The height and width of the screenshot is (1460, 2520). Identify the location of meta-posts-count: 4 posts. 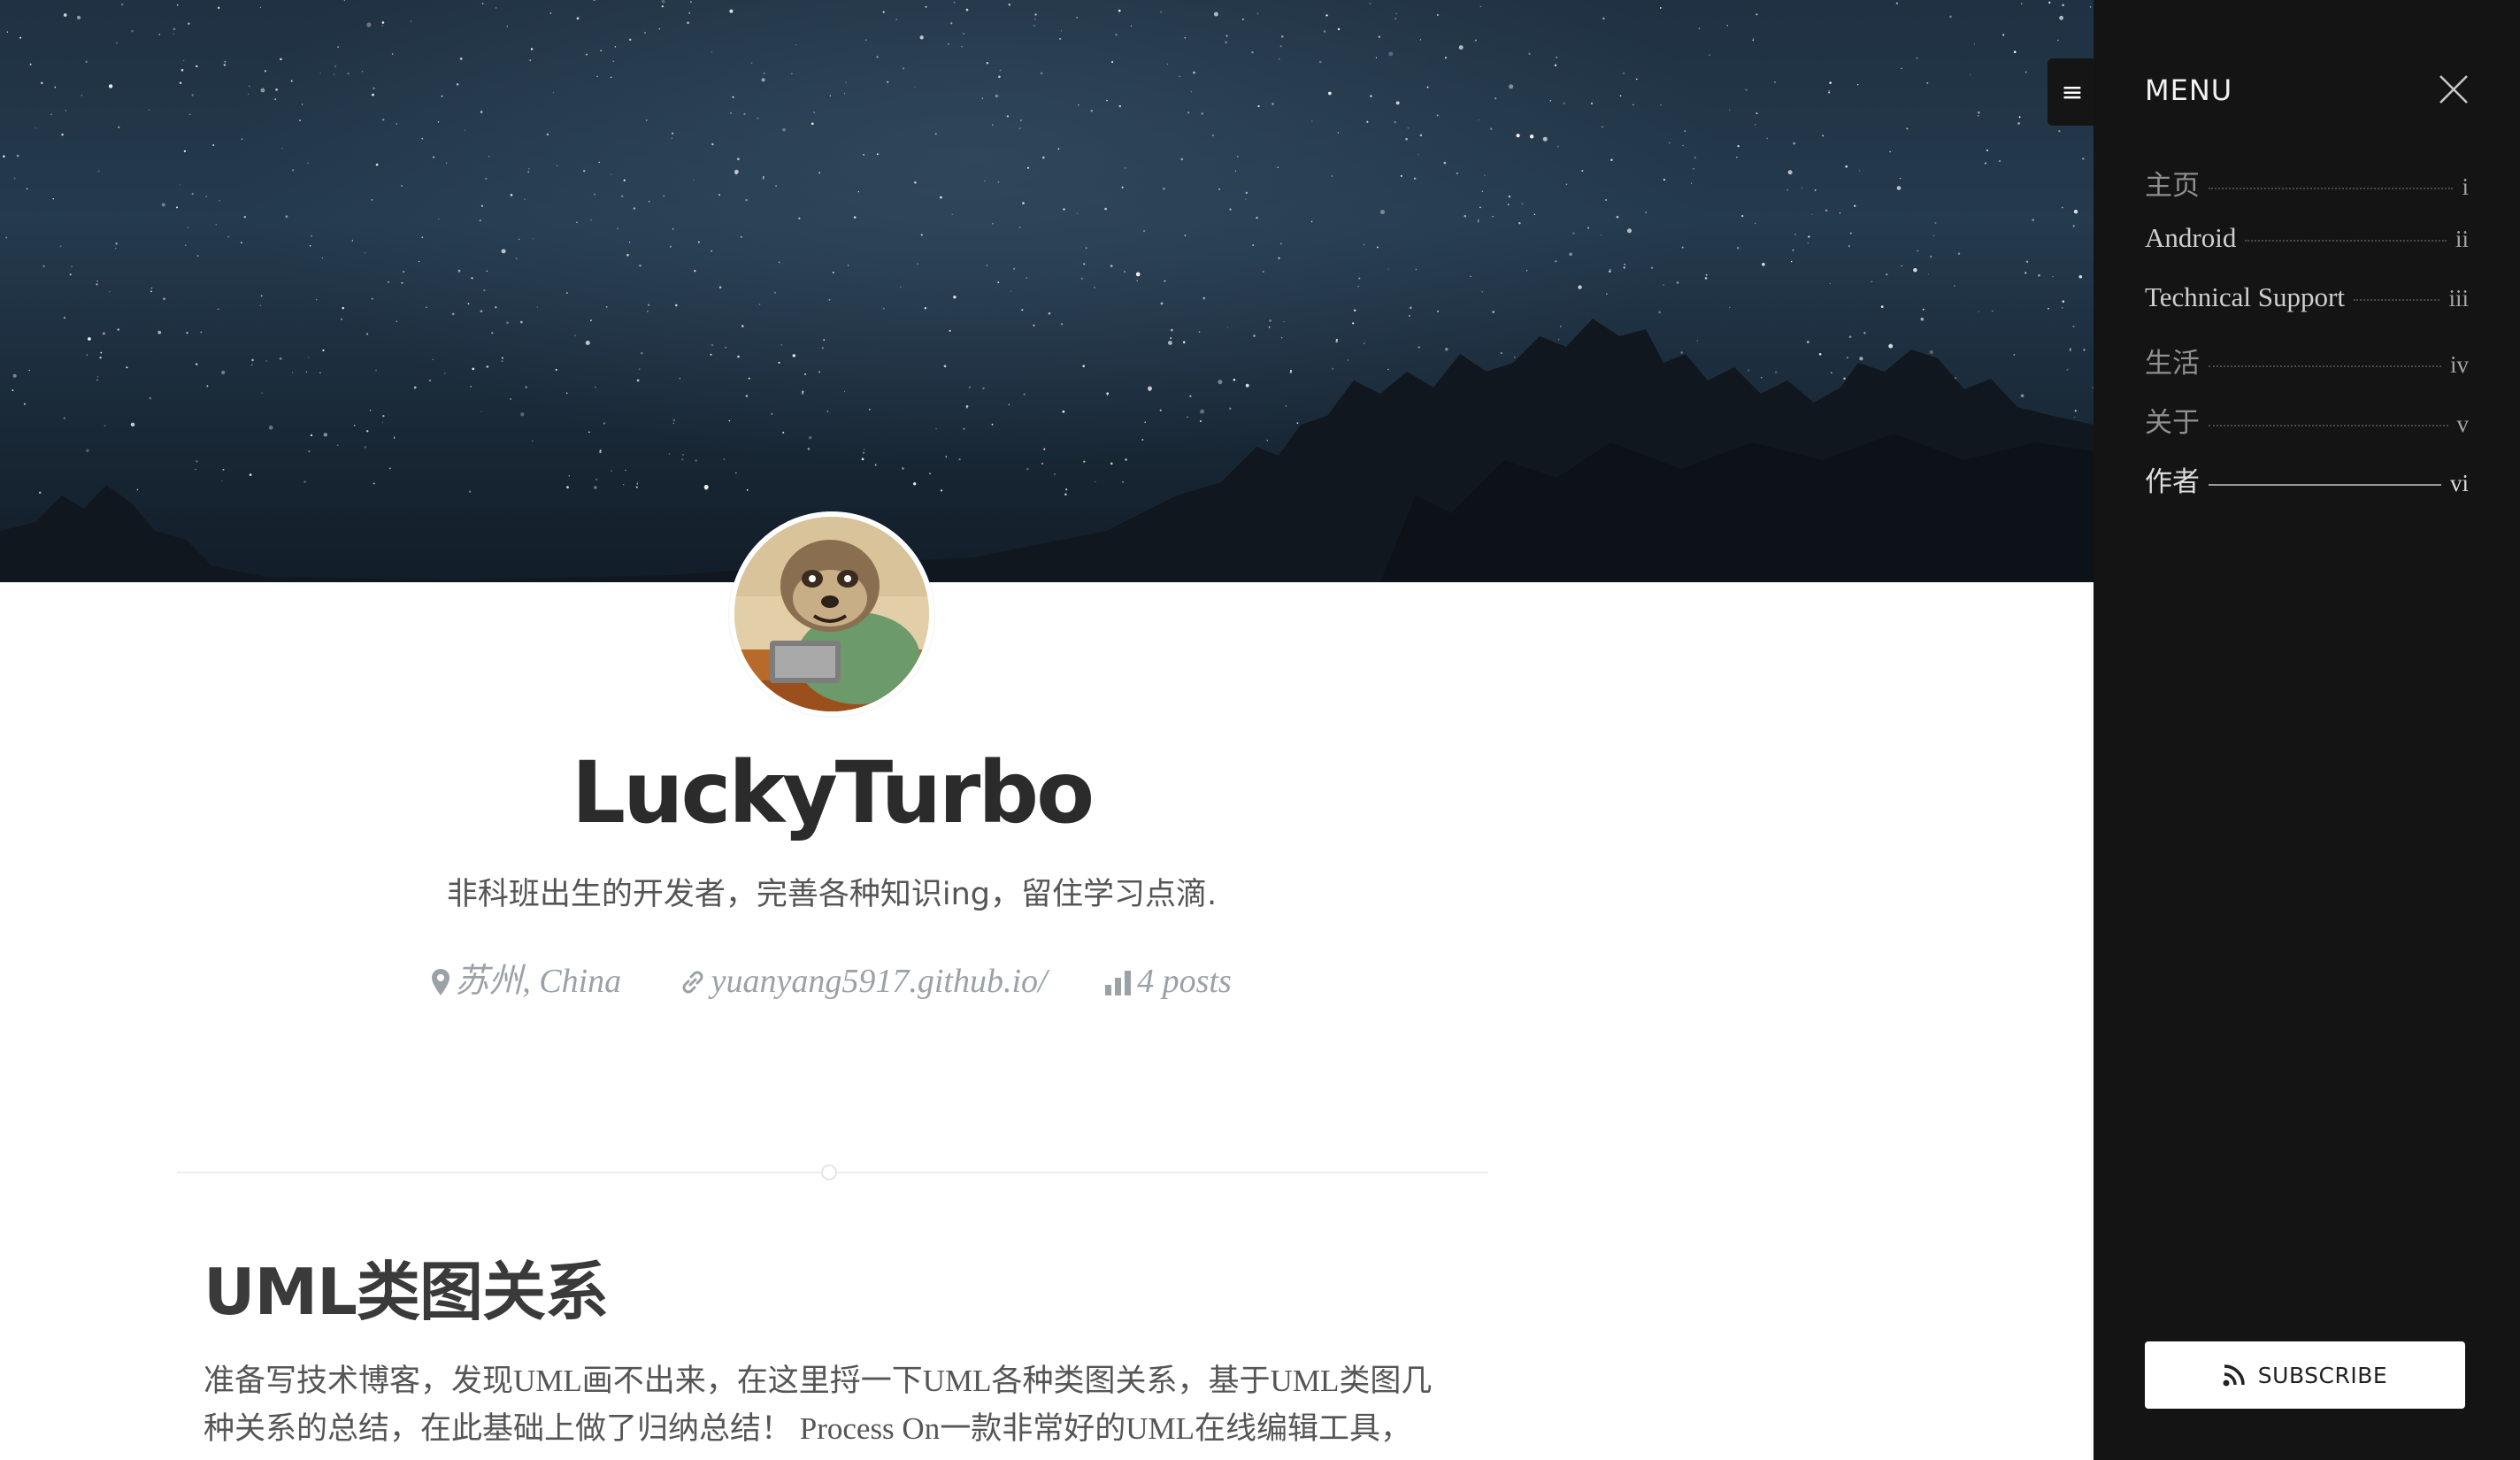
(1184, 982).